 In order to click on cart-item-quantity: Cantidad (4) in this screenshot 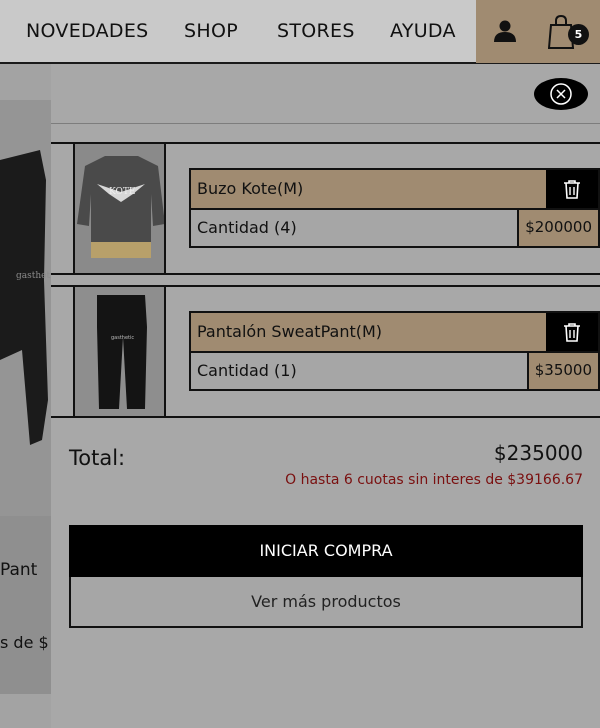, I will do `click(247, 227)`.